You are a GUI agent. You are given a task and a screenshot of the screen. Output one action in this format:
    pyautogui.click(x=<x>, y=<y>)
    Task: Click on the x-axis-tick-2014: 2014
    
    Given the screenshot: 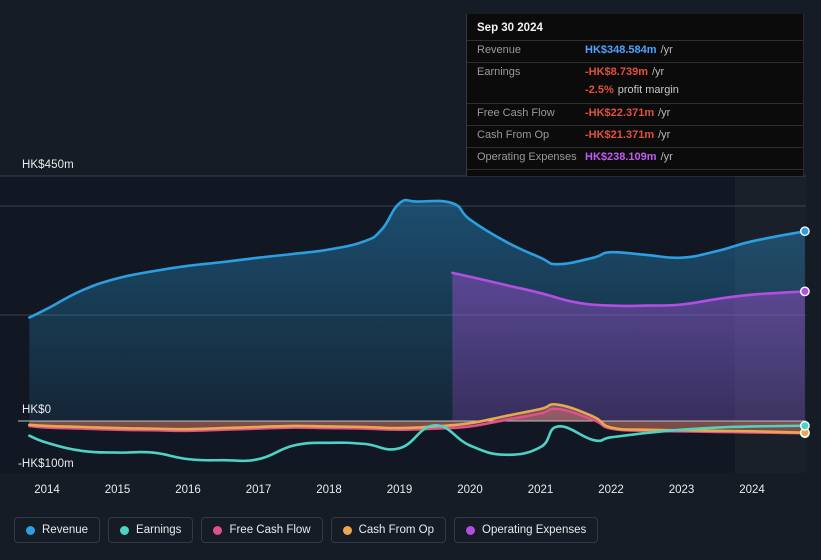 What is the action you would take?
    pyautogui.click(x=47, y=490)
    